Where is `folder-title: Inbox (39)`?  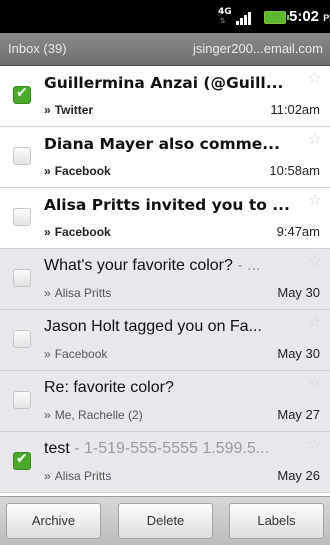 folder-title: Inbox (39) is located at coordinates (37, 48).